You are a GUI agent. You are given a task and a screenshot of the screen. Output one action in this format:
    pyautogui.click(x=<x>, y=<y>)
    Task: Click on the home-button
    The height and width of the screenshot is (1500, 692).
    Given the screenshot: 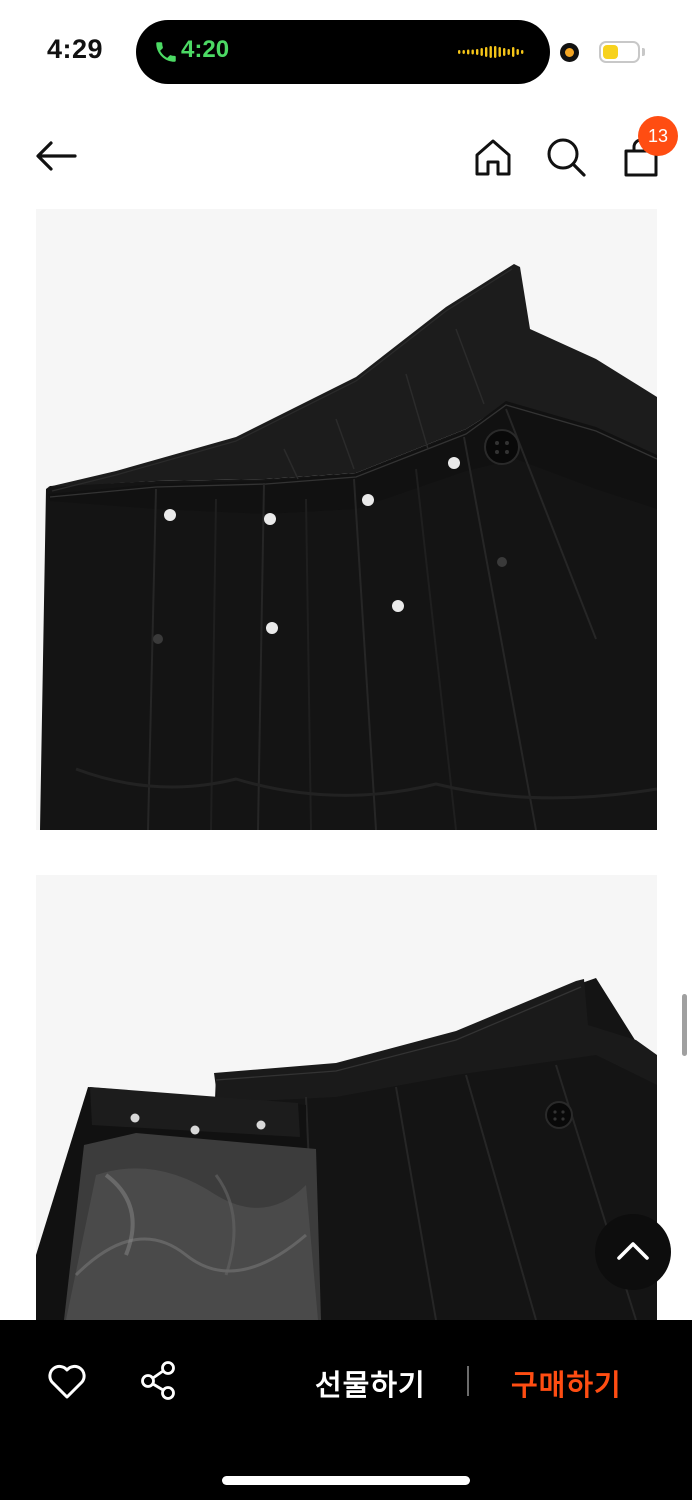 What is the action you would take?
    pyautogui.click(x=493, y=157)
    